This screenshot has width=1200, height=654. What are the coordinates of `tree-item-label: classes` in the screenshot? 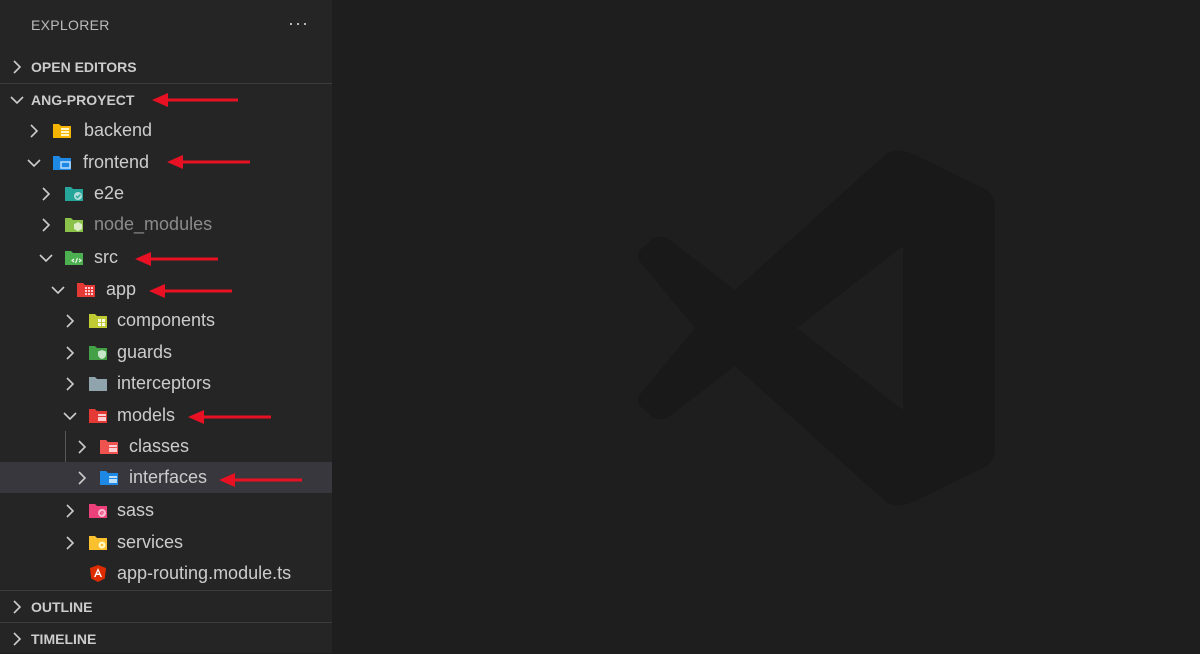 It's located at (159, 446).